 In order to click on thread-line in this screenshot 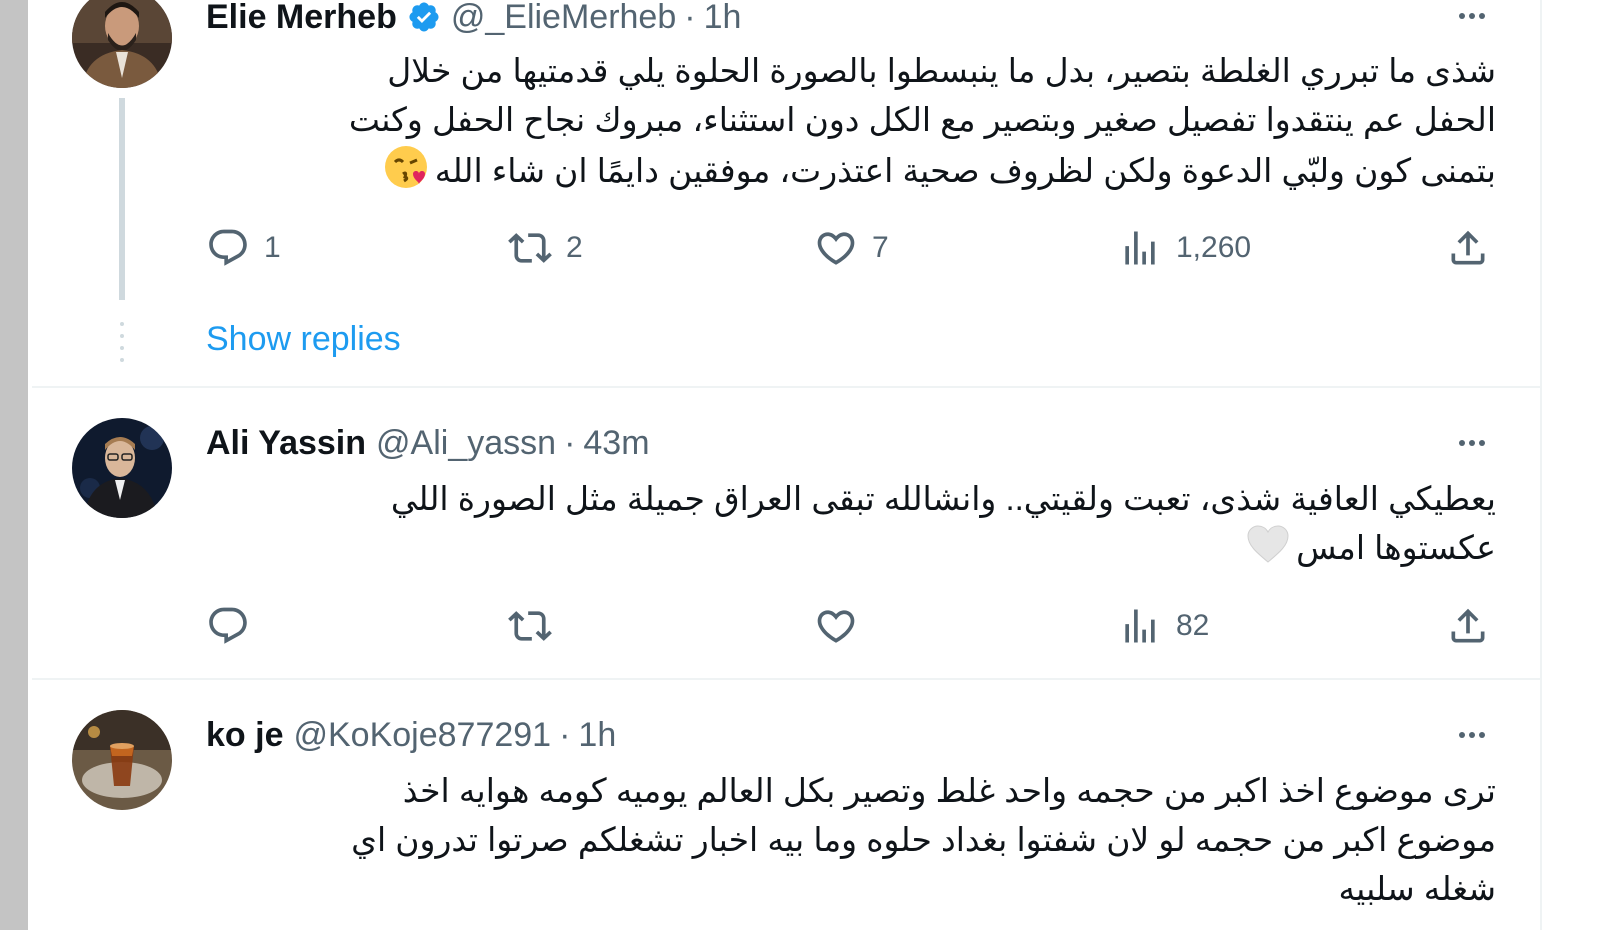, I will do `click(122, 199)`.